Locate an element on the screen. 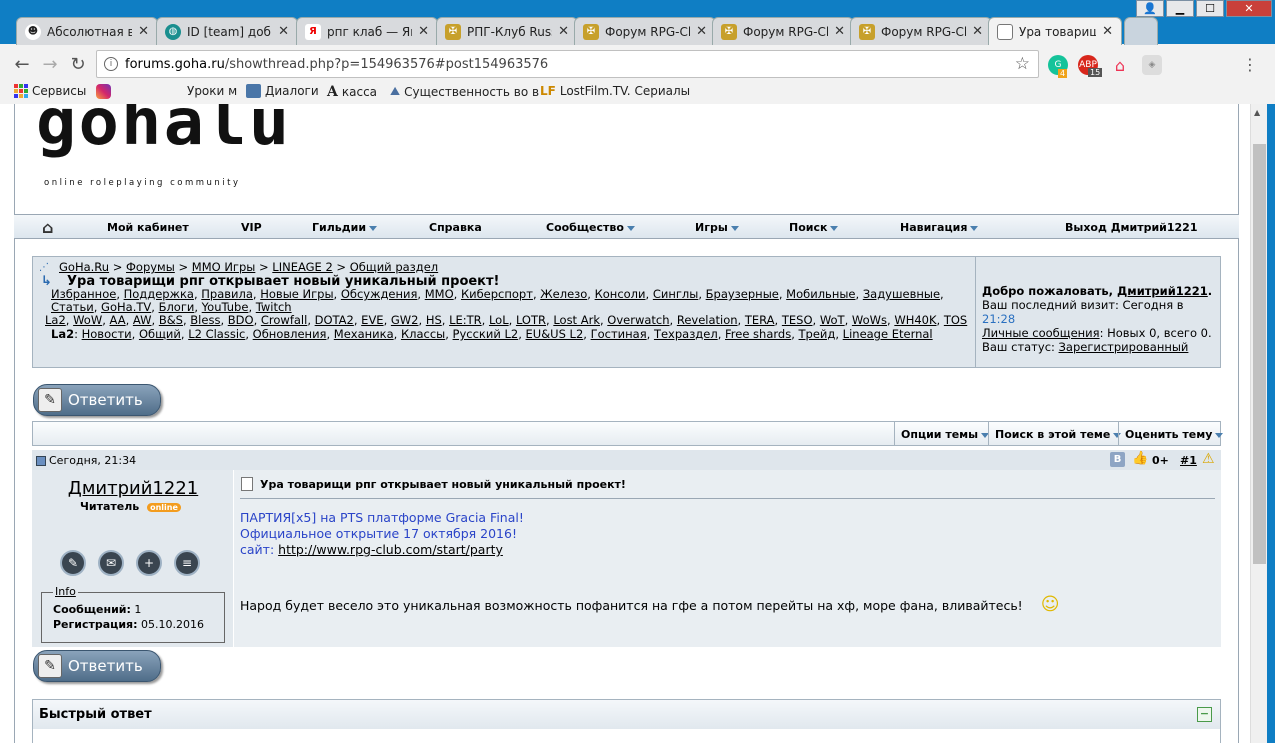 This screenshot has height=743, width=1275. message-icon: ✉ is located at coordinates (111, 563).